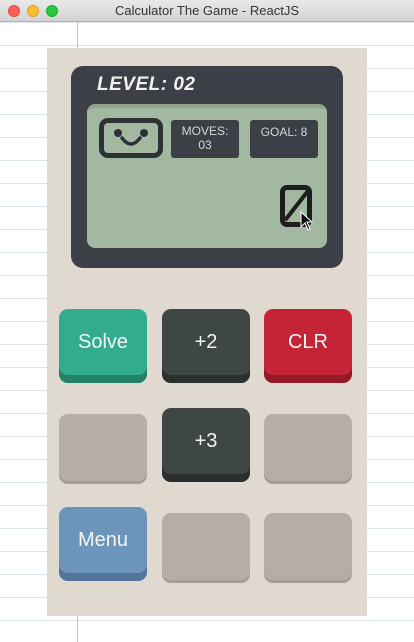 Image resolution: width=414 pixels, height=642 pixels. I want to click on add-three-button: +3, so click(206, 445).